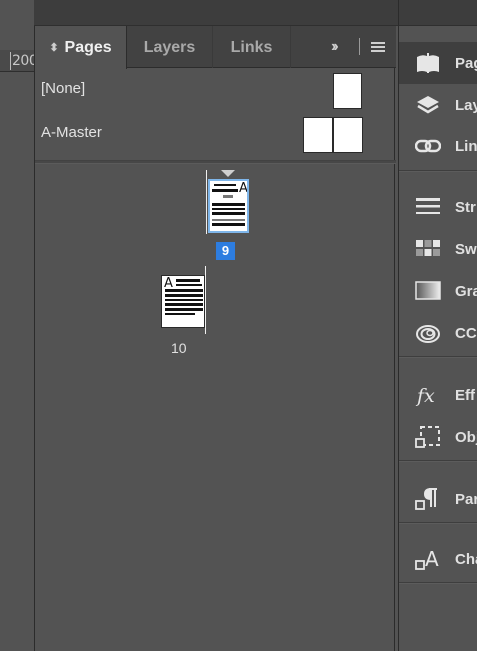 This screenshot has width=477, height=651. I want to click on tab-pages: ⬍ Pages, so click(81, 47).